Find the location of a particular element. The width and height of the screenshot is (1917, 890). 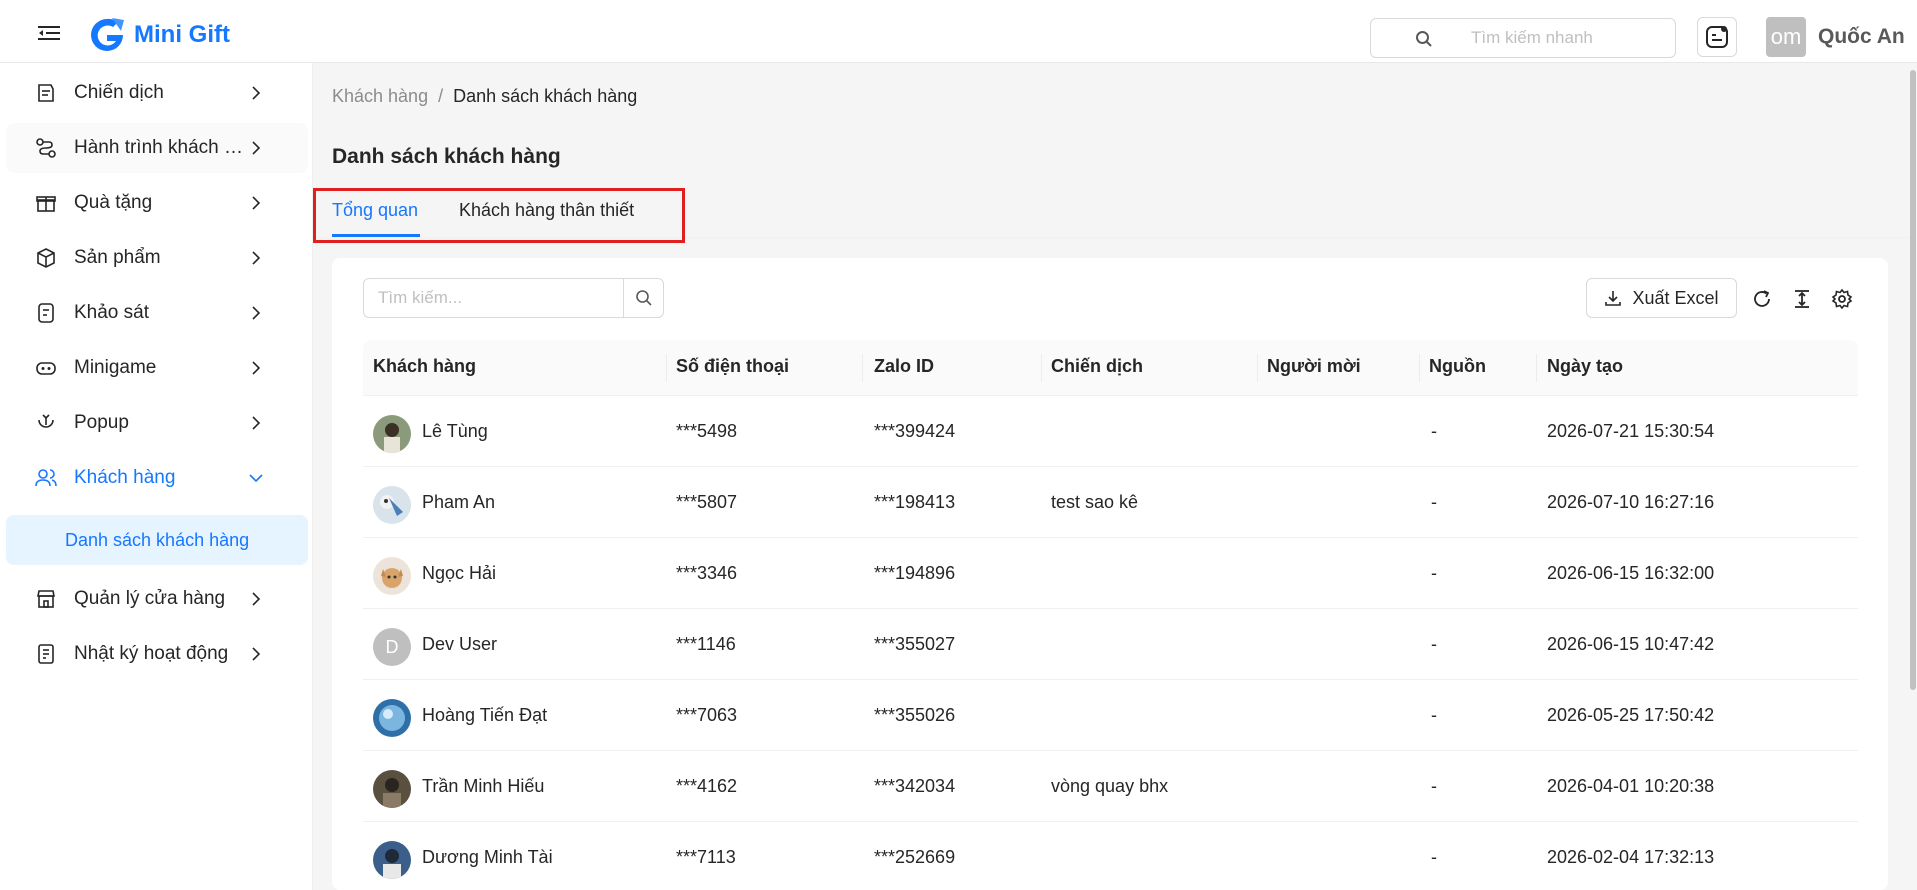

column-height-icon is located at coordinates (1802, 299).